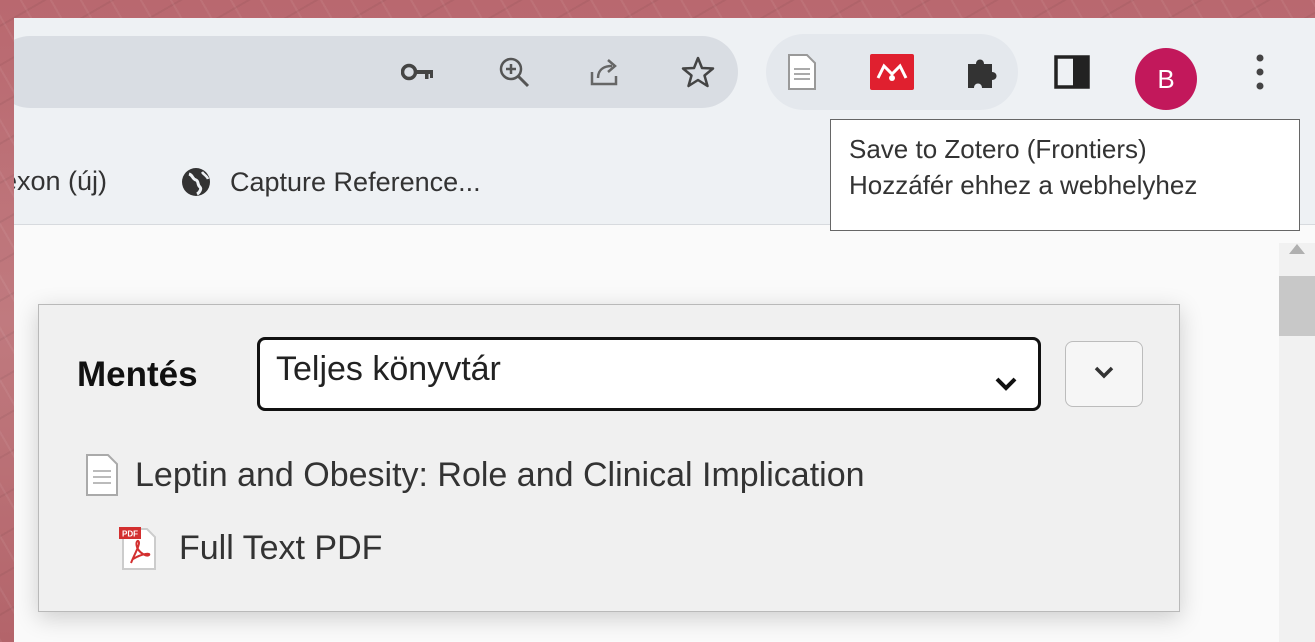  What do you see at coordinates (388, 369) in the screenshot?
I see `library-select-value: Teljes könyvtár` at bounding box center [388, 369].